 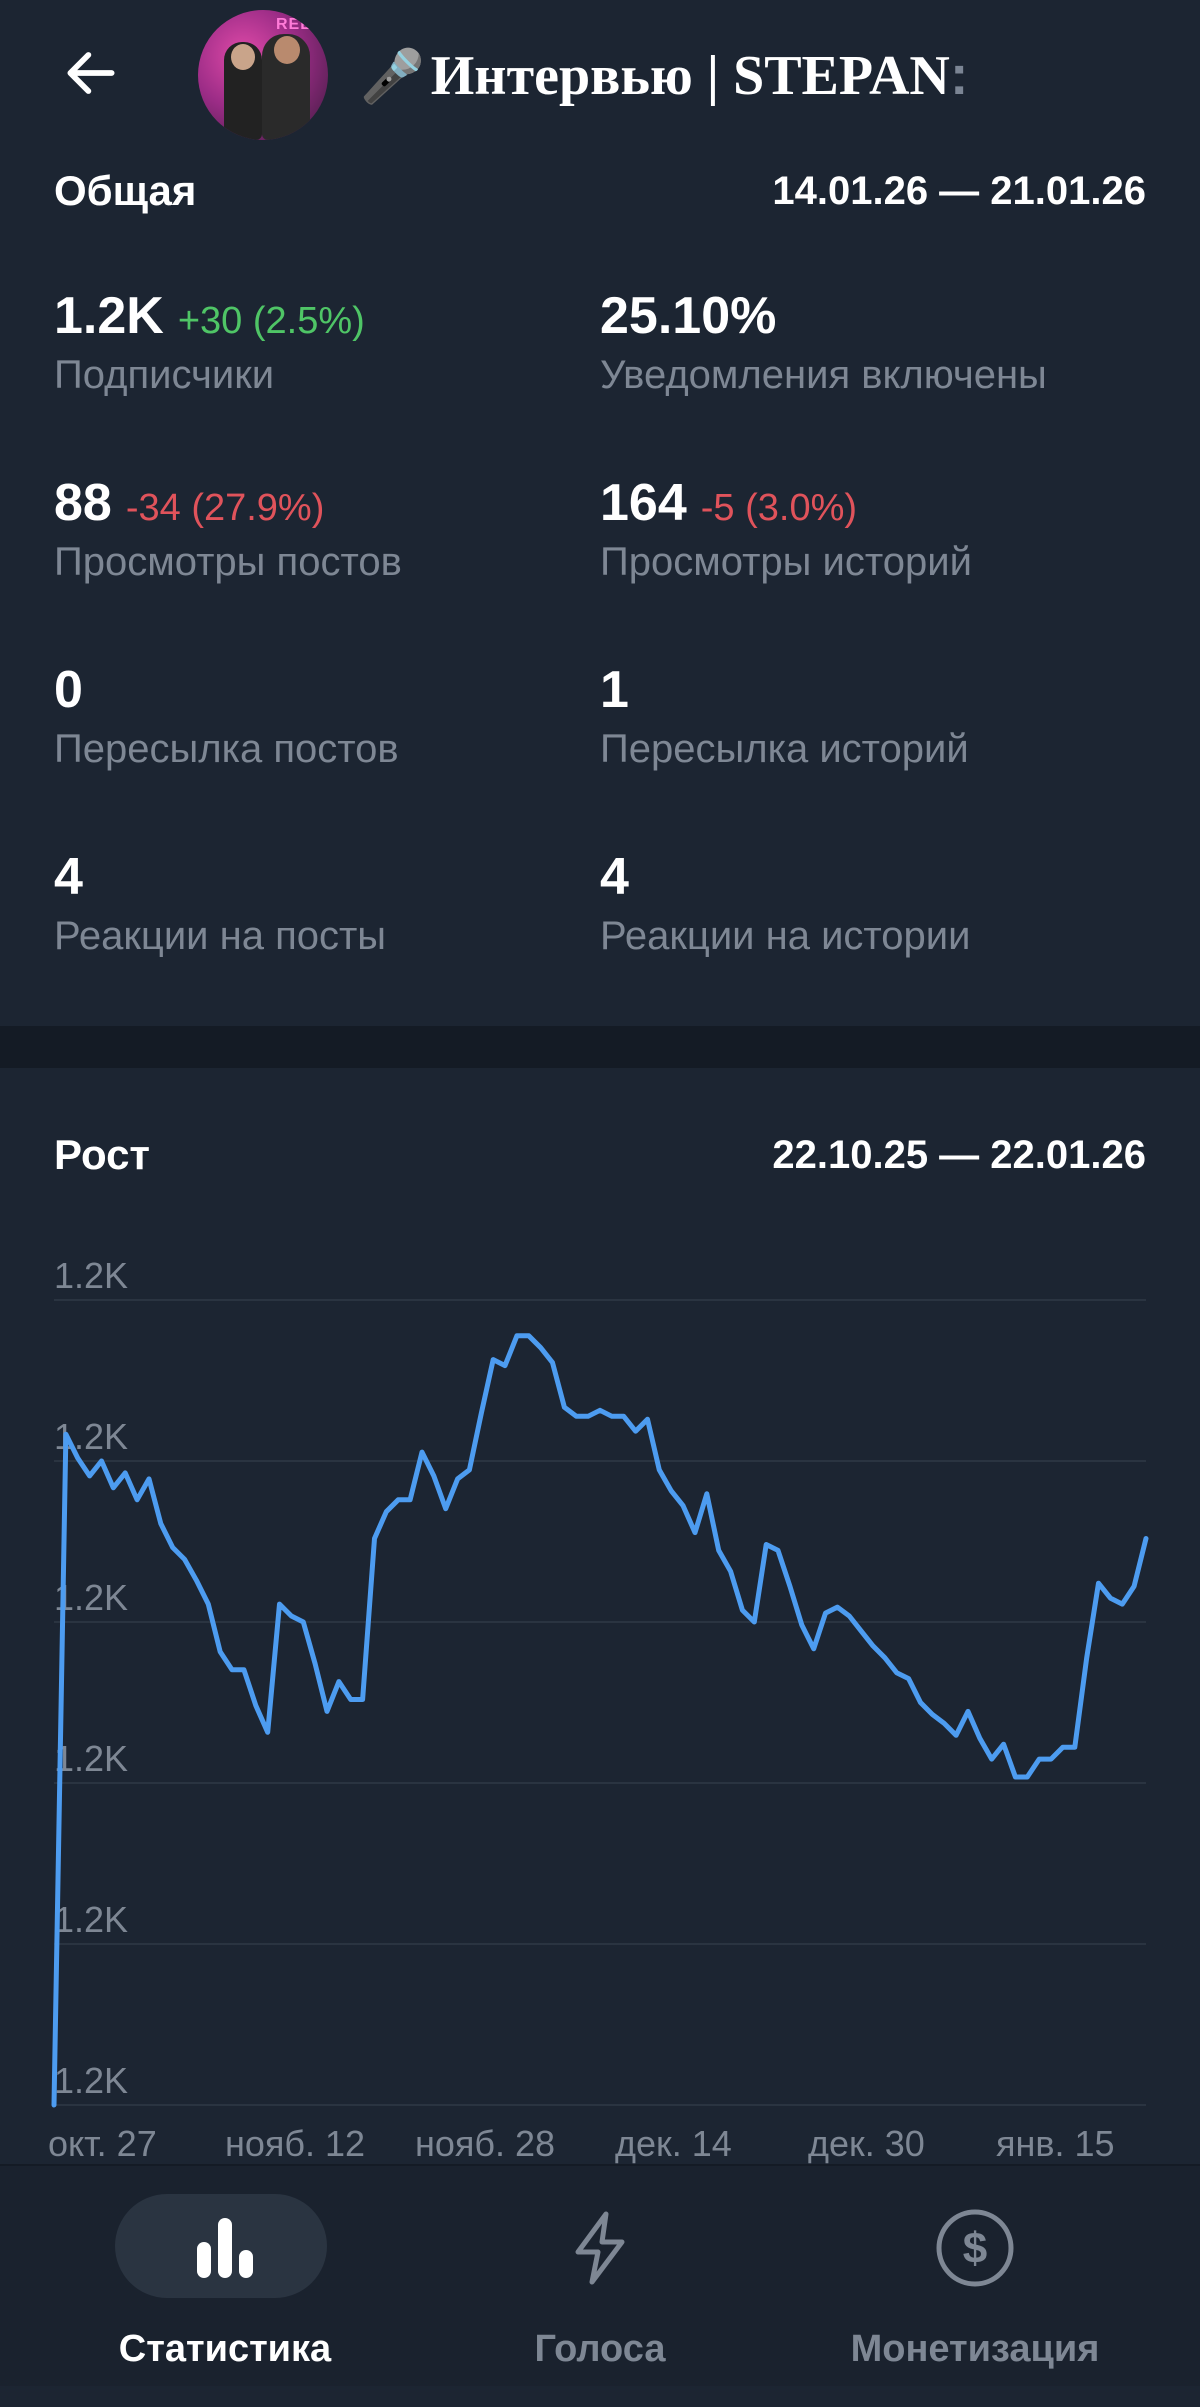 I want to click on avatar-sign-text: REEL, so click(x=299, y=24).